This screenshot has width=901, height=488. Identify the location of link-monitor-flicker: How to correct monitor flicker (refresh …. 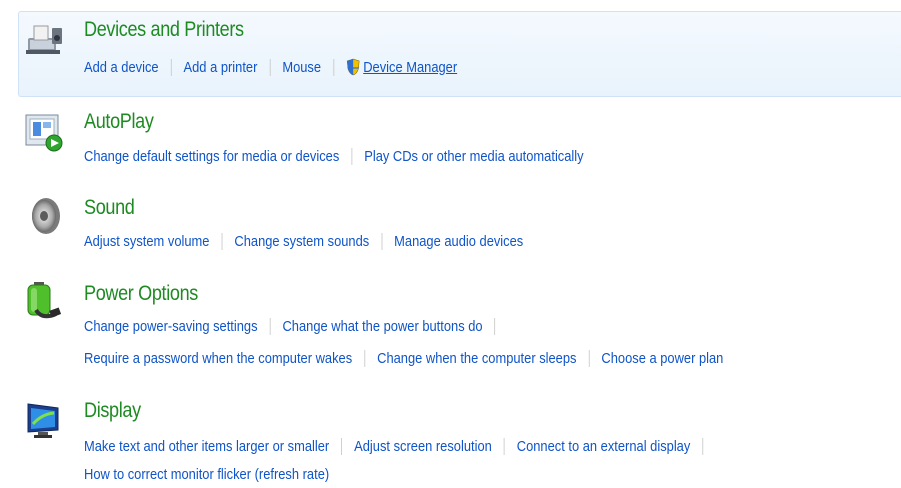
(206, 474).